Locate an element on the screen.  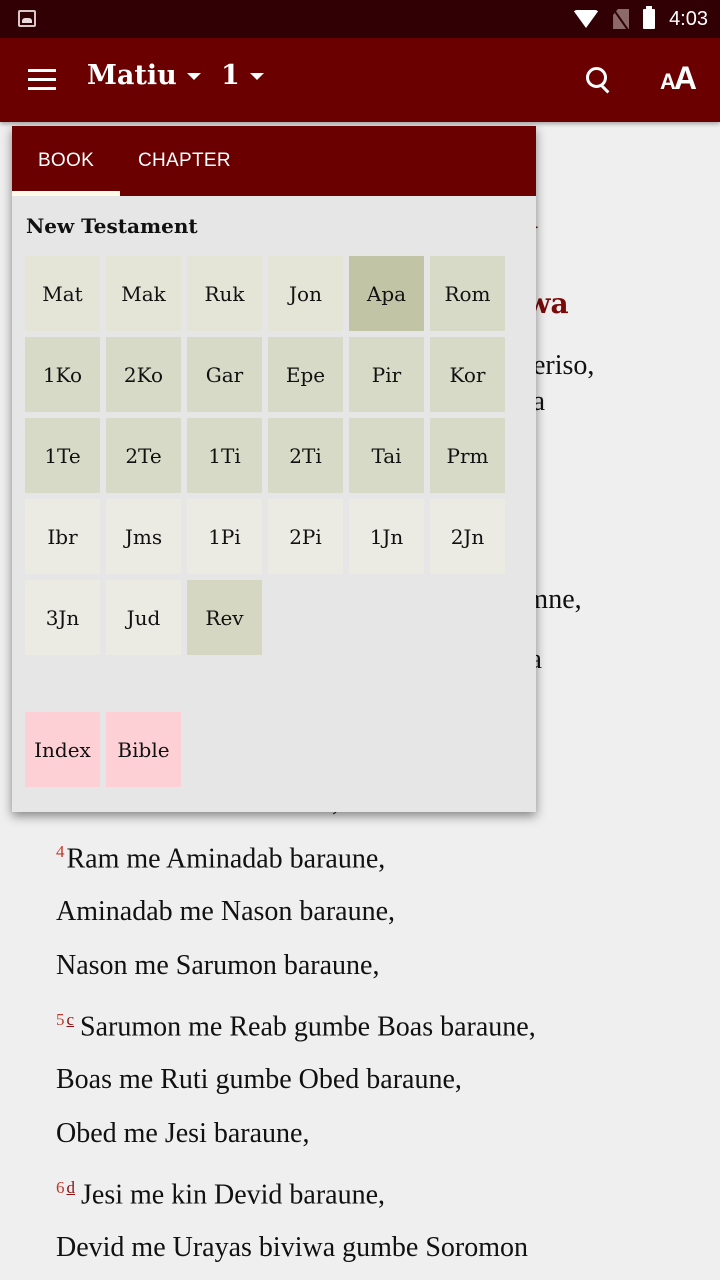
verse-line: Devid me Urayas biviwa gumbe Soromon is located at coordinates (292, 1247).